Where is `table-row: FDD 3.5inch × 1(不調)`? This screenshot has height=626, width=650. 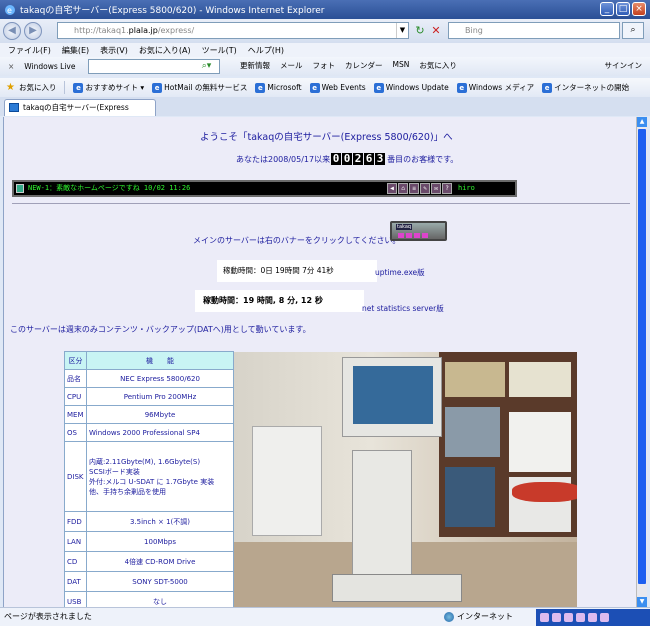
table-row: FDD 3.5inch × 1(不調) is located at coordinates (149, 521).